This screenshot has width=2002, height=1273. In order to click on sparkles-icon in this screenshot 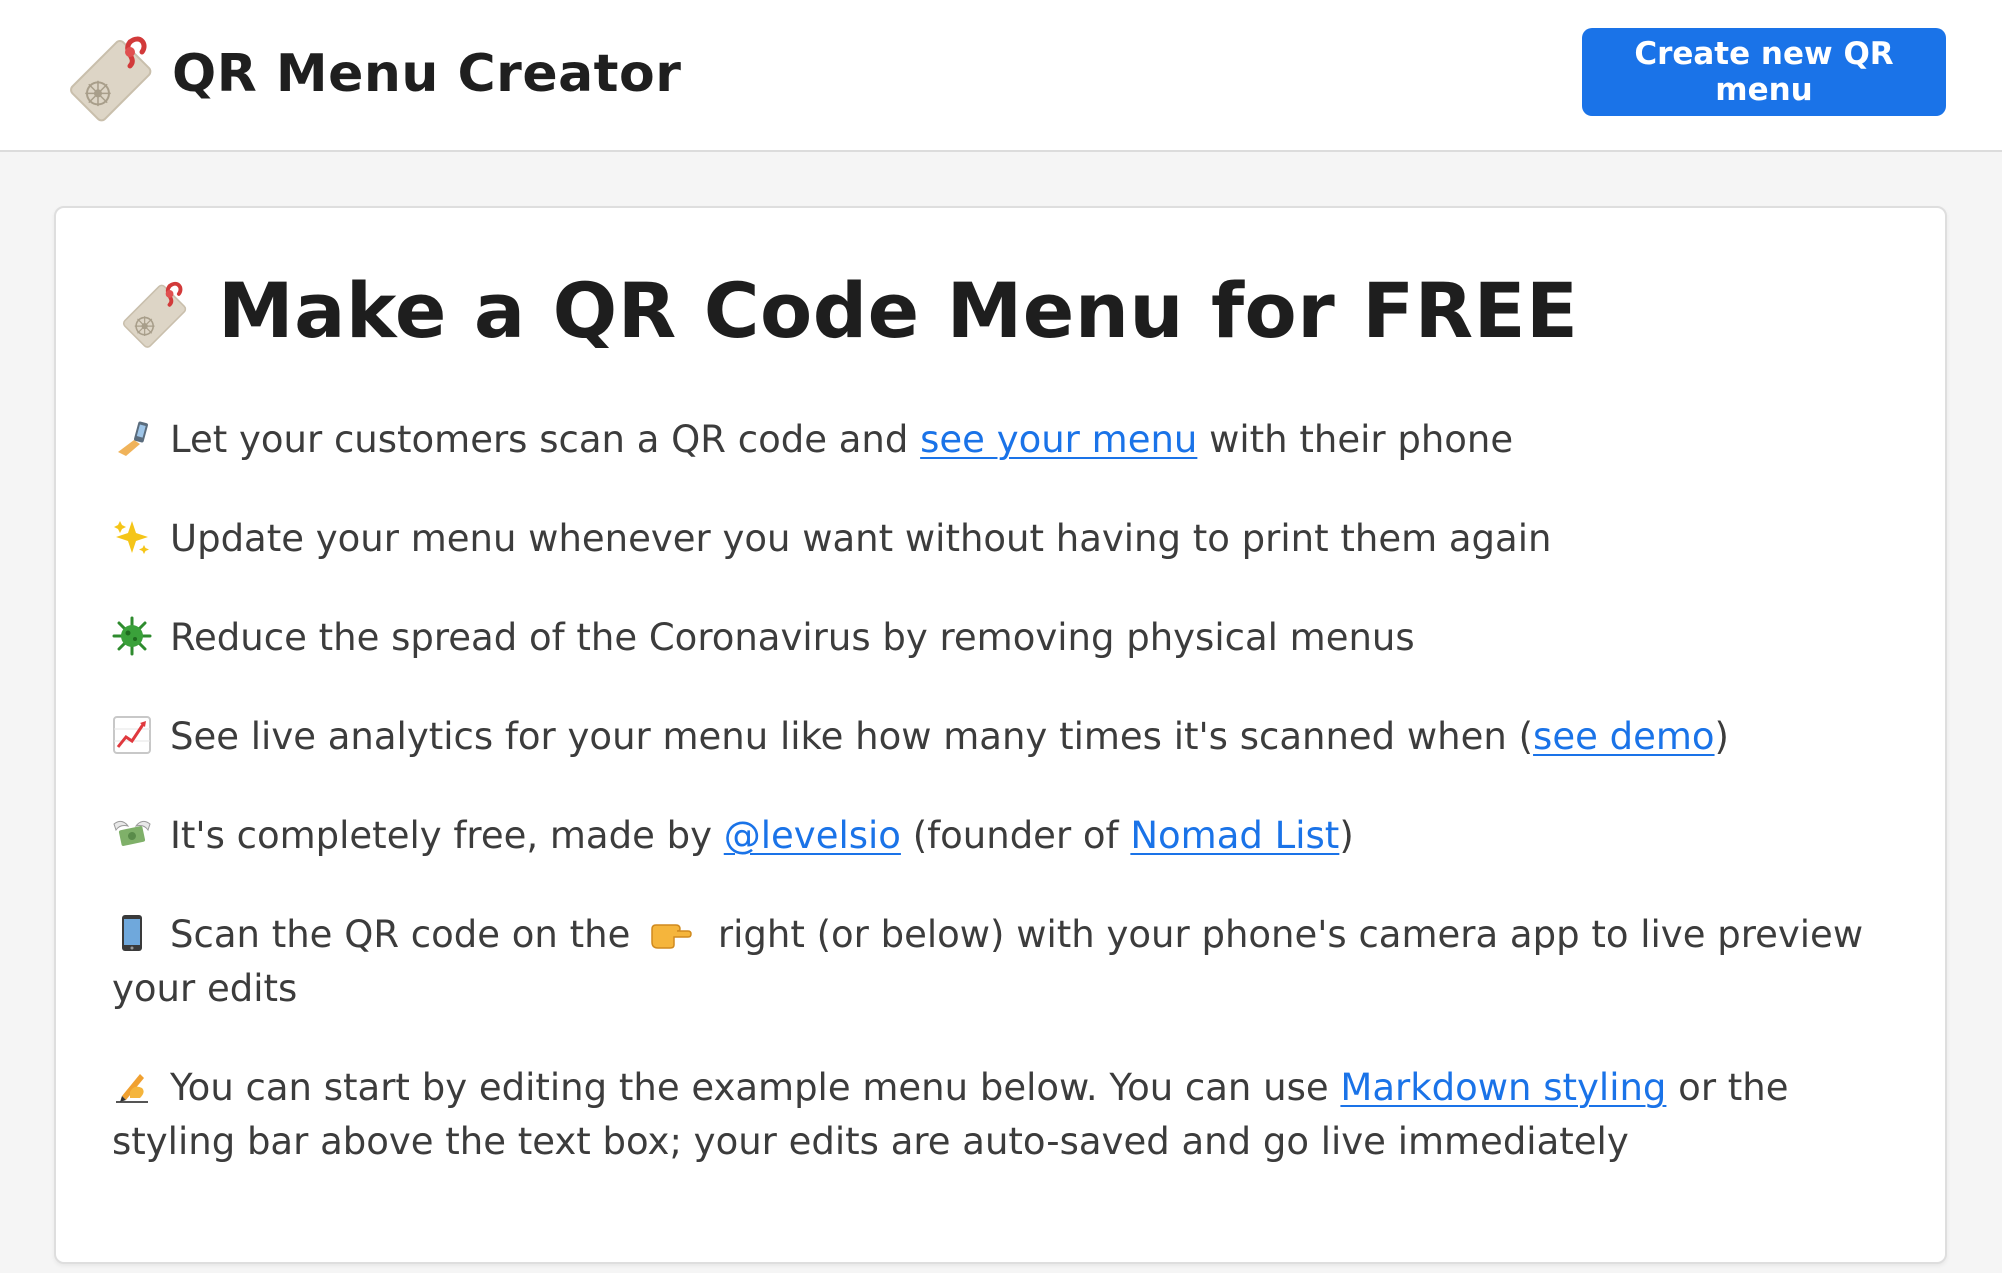, I will do `click(131, 537)`.